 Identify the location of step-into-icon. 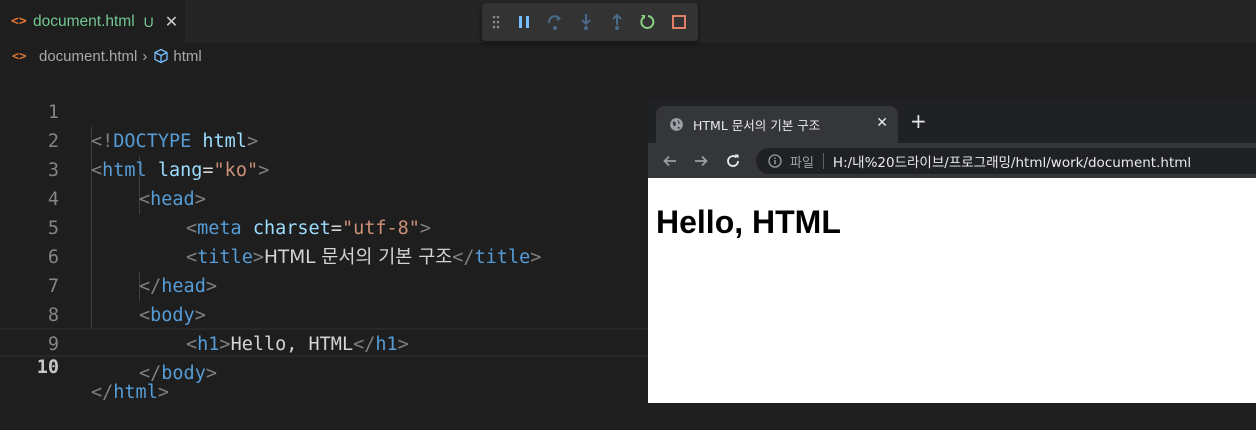
(585, 22).